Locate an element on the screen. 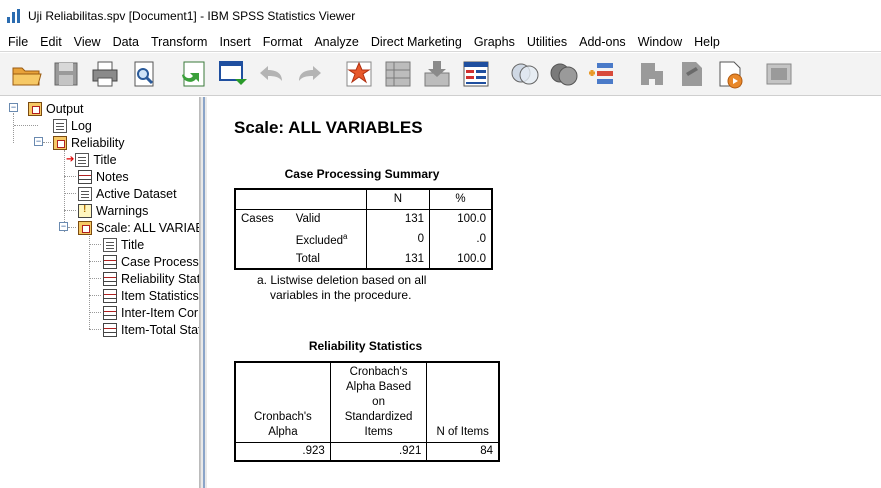  value-labels-icon is located at coordinates (603, 74).